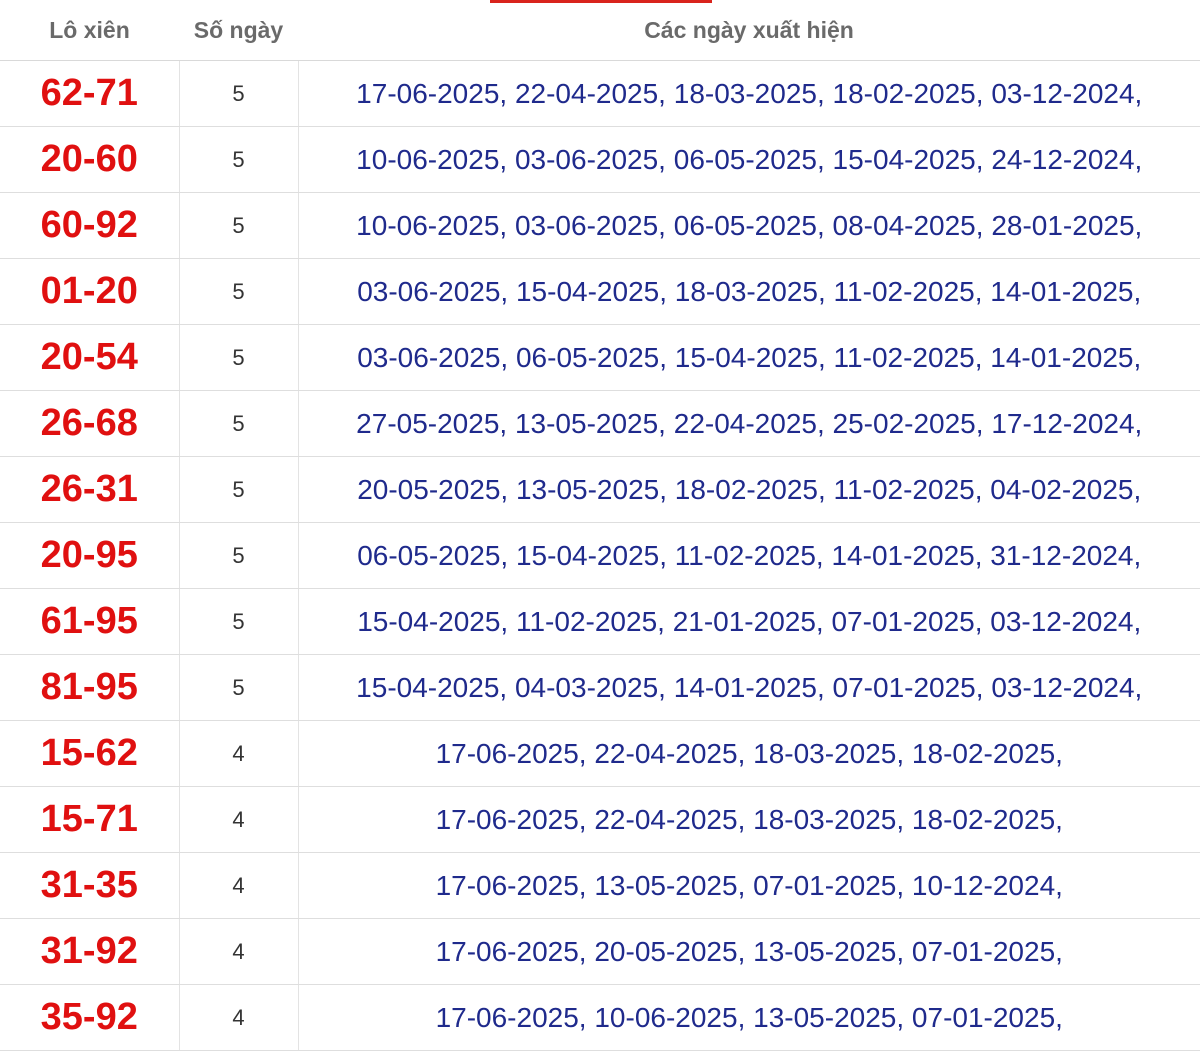  Describe the element at coordinates (749, 30) in the screenshot. I see `header-cac-ngay-xuat-hien: Các ngày xuất hiện` at that location.